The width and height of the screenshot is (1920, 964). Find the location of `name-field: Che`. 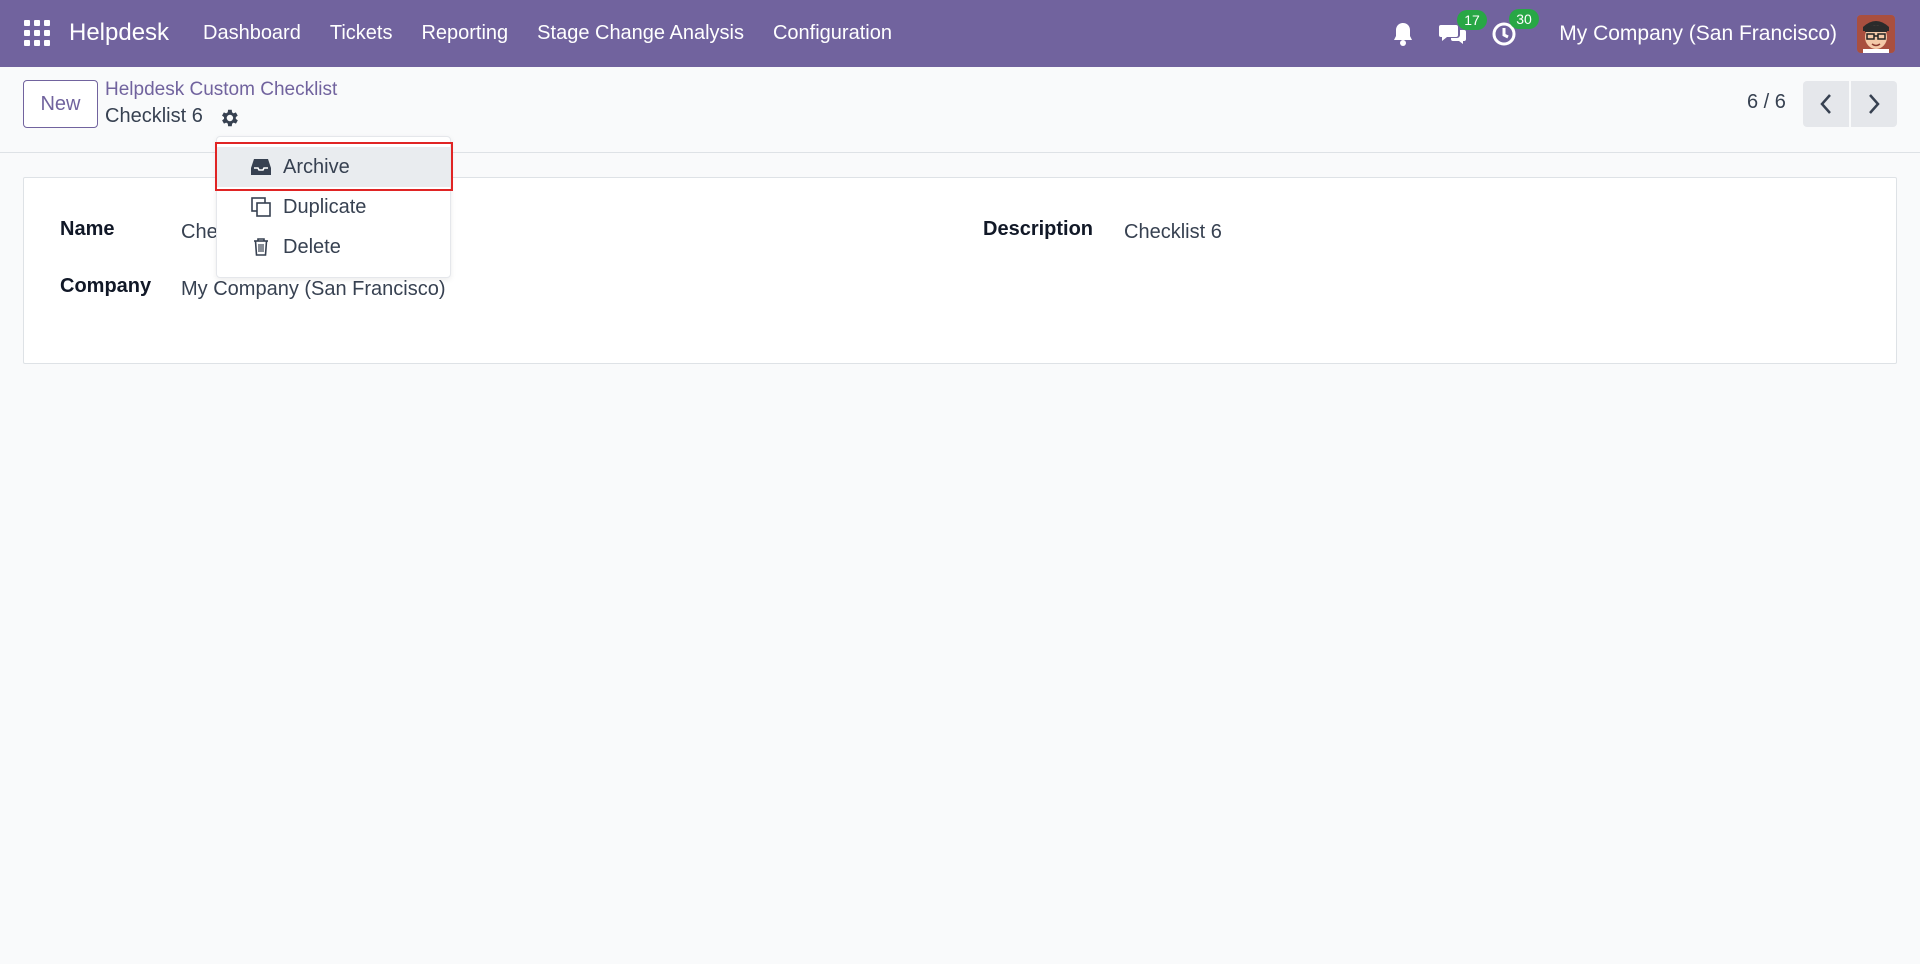

name-field: Che is located at coordinates (199, 232).